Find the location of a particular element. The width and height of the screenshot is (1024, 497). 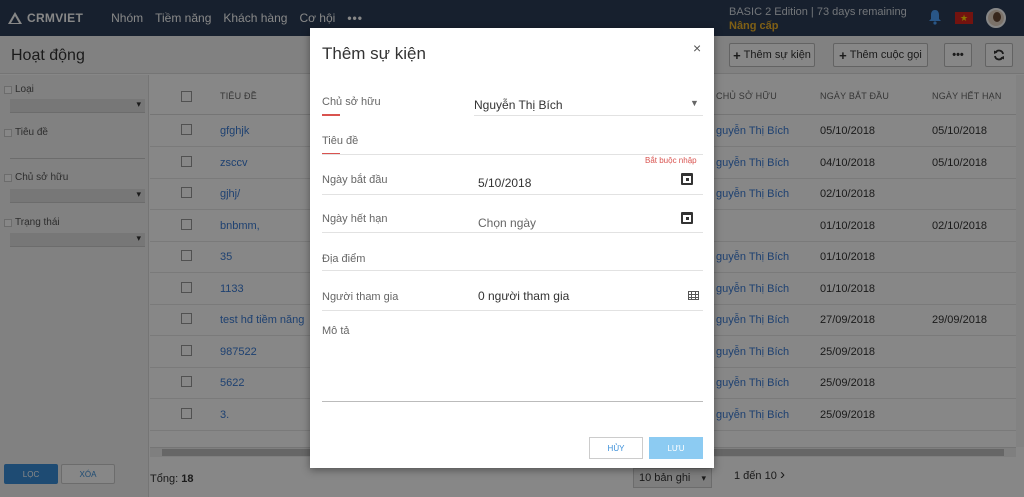

dialog-title: Thêm sự kiện is located at coordinates (374, 53).